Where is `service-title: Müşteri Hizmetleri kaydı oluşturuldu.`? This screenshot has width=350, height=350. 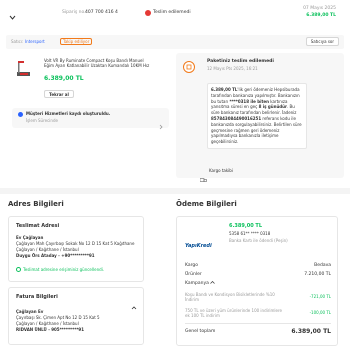
service-title: Müşteri Hizmetleri kaydı oluşturuldu. is located at coordinates (68, 113).